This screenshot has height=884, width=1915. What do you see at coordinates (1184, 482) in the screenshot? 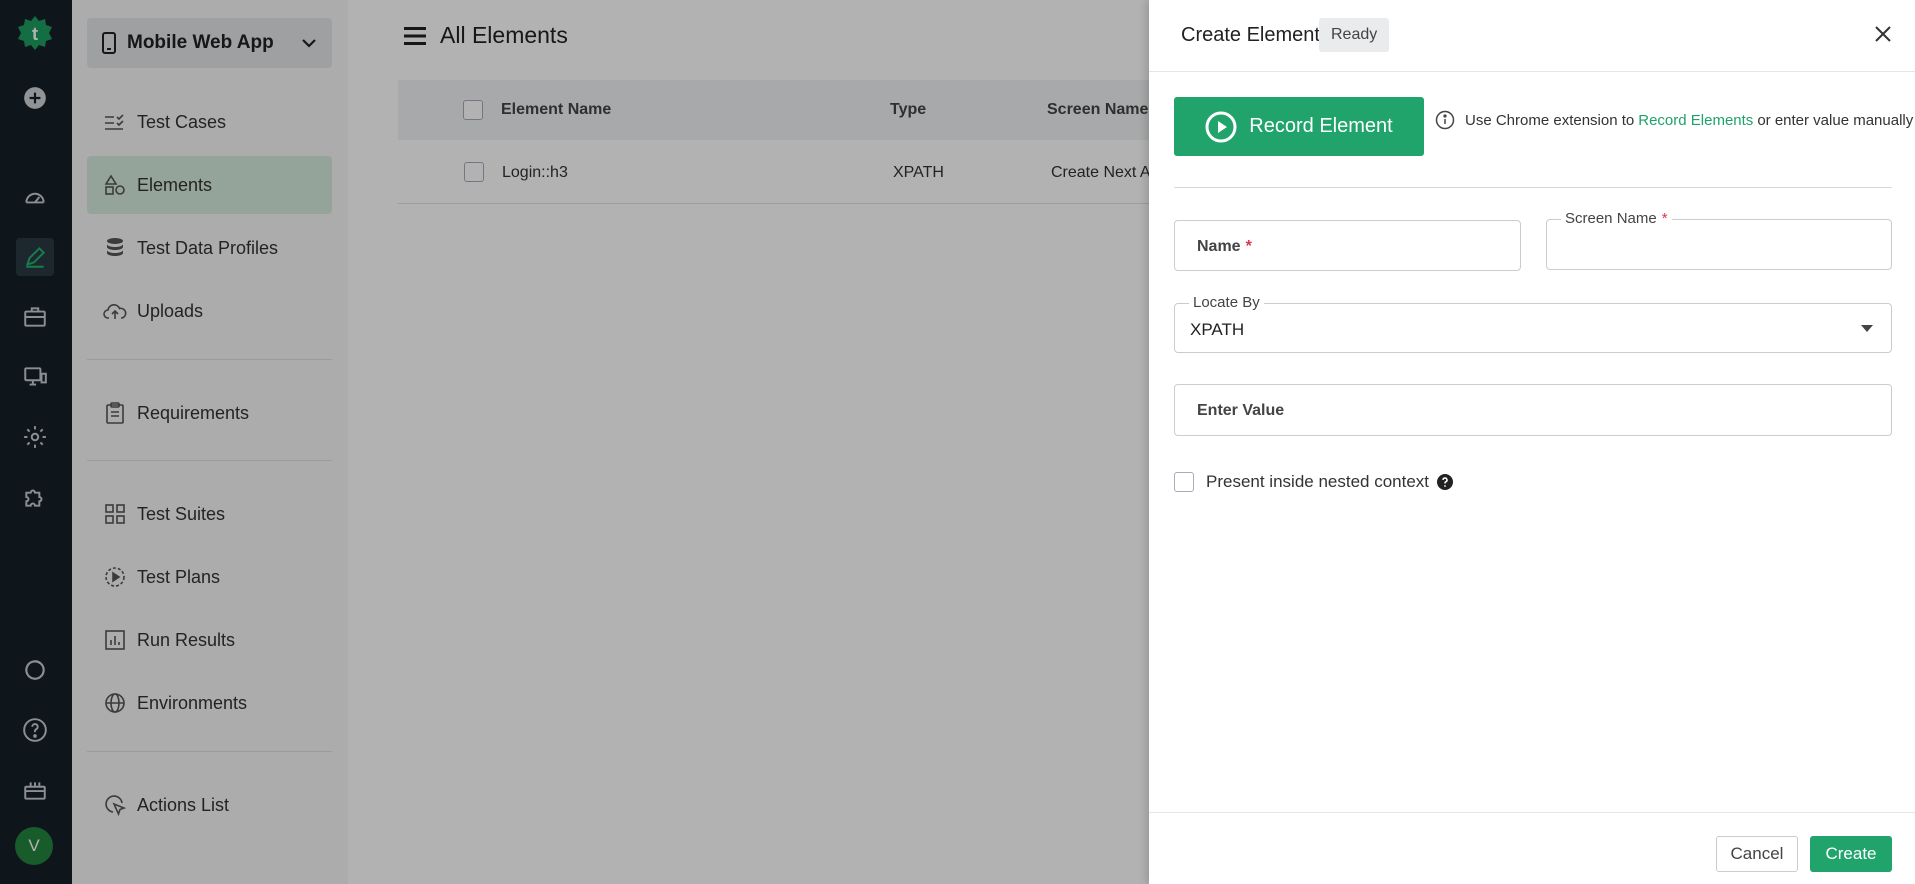
I see `nested-context-checkbox` at bounding box center [1184, 482].